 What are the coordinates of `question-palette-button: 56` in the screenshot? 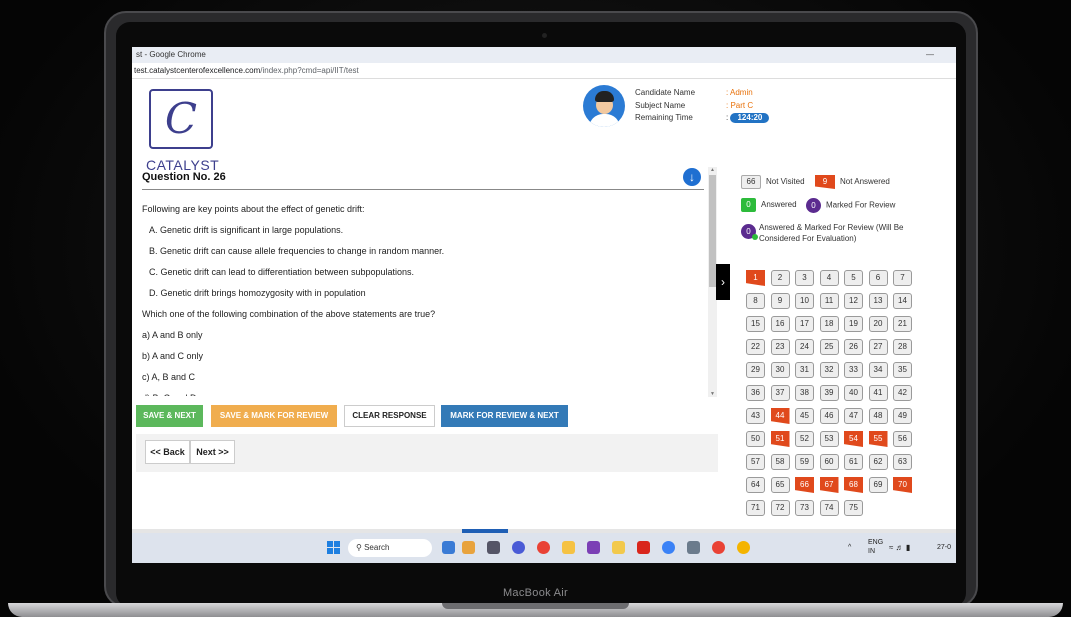 It's located at (902, 439).